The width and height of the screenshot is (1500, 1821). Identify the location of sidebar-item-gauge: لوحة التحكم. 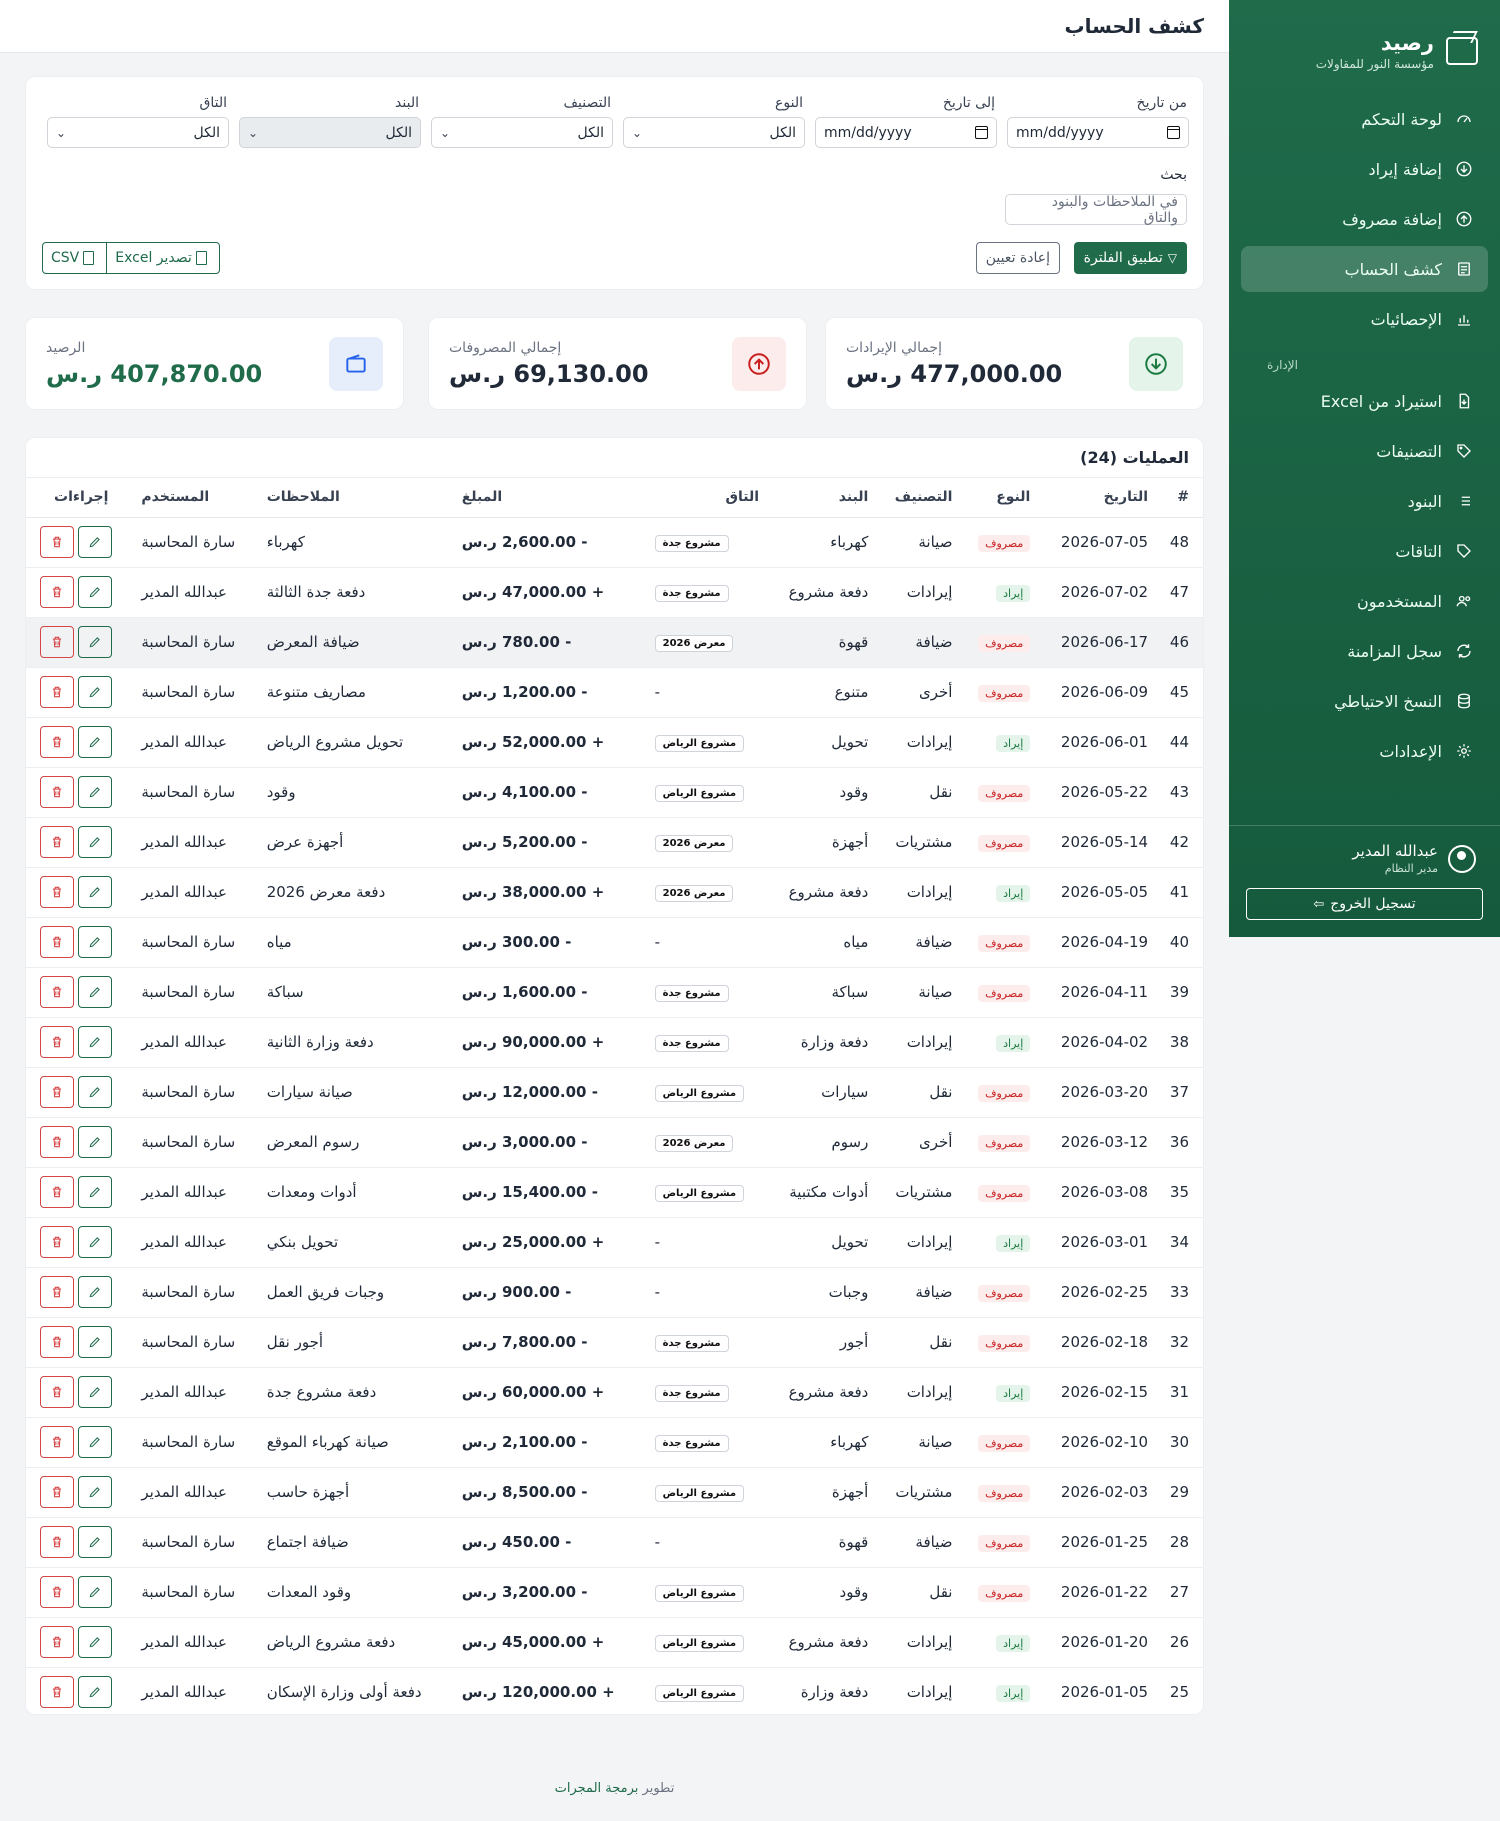
(1364, 119).